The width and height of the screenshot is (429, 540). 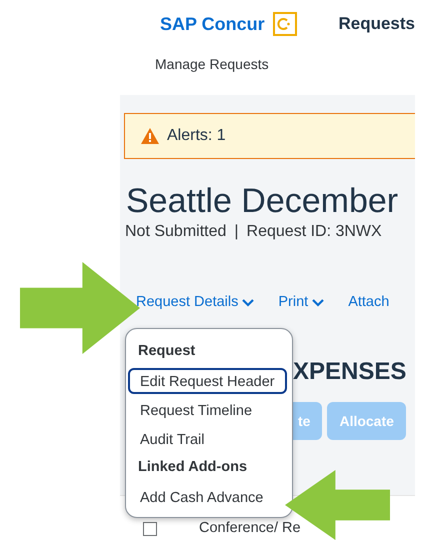 I want to click on status-text: Not Submitted, so click(x=175, y=232).